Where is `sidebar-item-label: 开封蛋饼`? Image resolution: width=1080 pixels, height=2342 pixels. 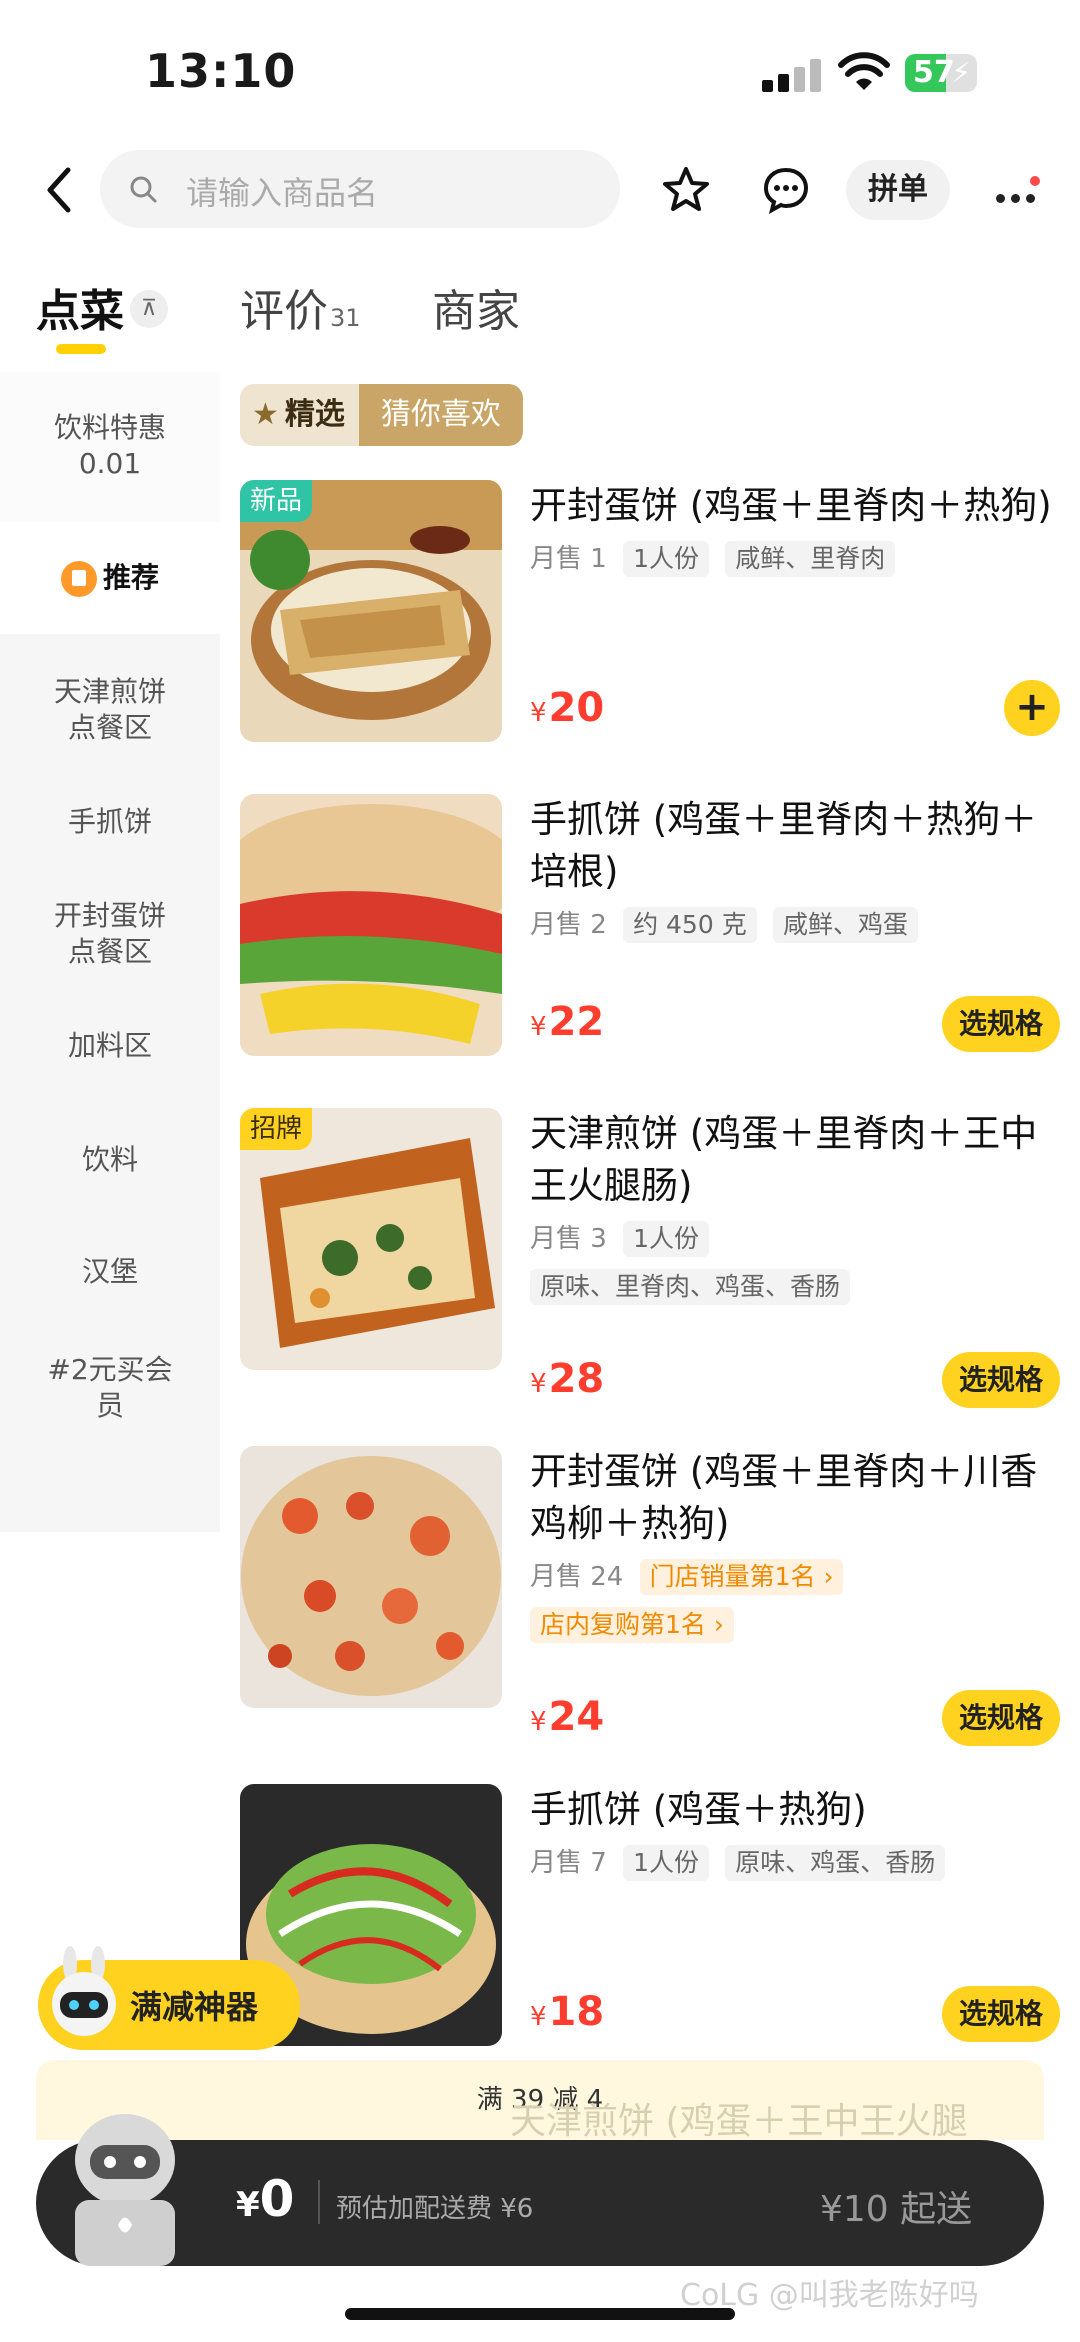 sidebar-item-label: 开封蛋饼 is located at coordinates (109, 915).